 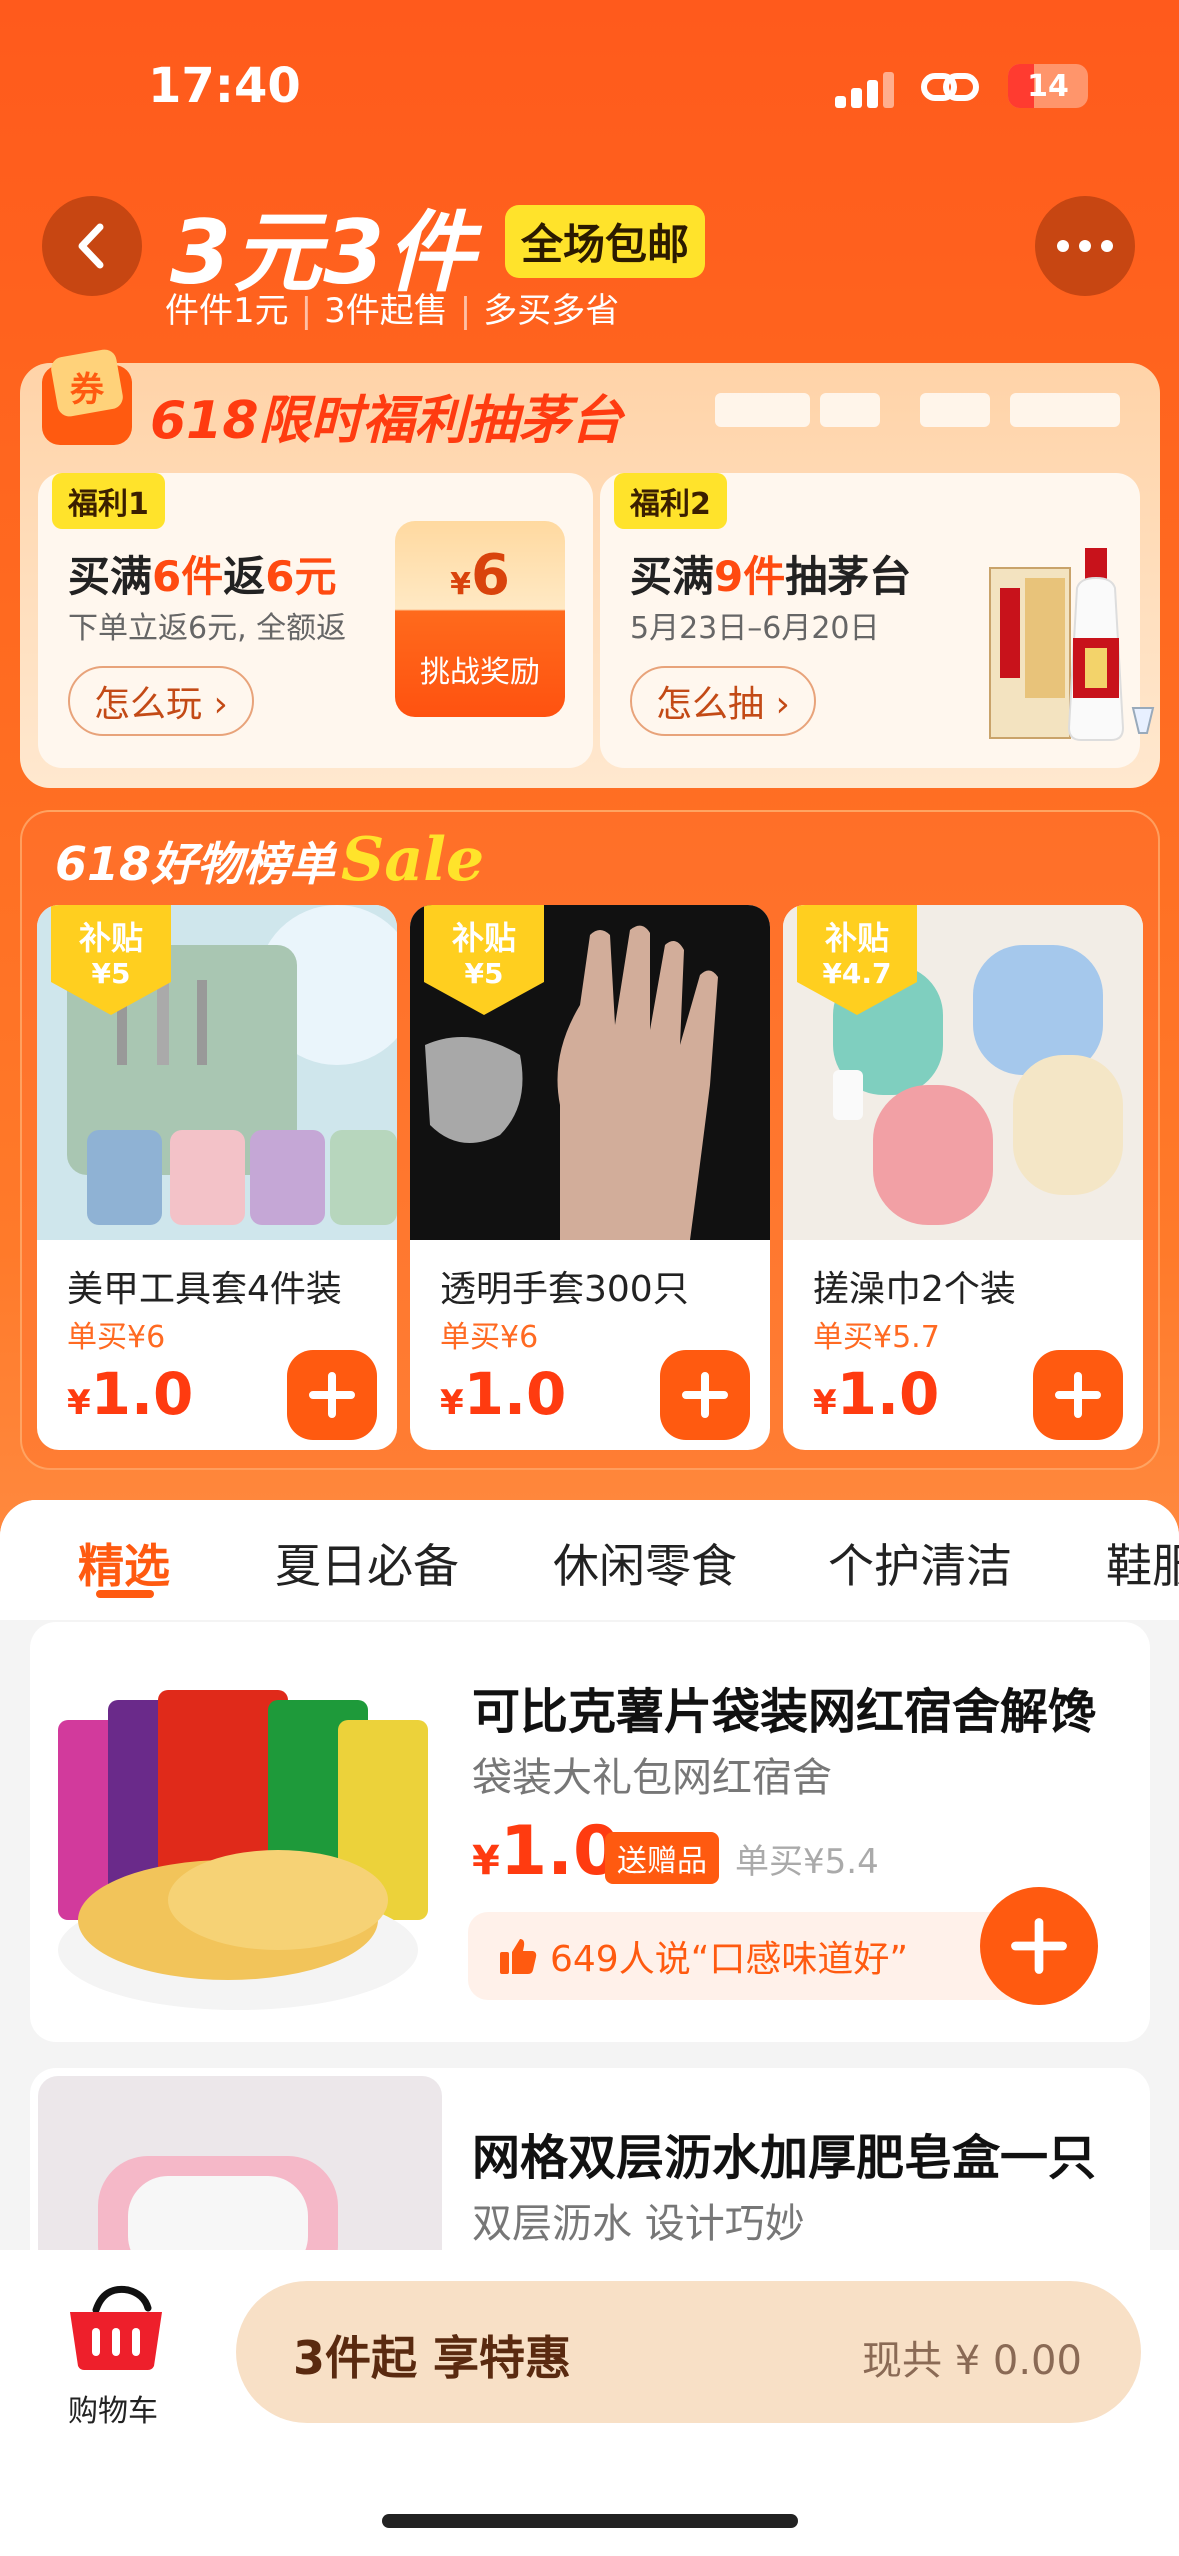 What do you see at coordinates (662, 1858) in the screenshot?
I see `gift-badge: 送赠品` at bounding box center [662, 1858].